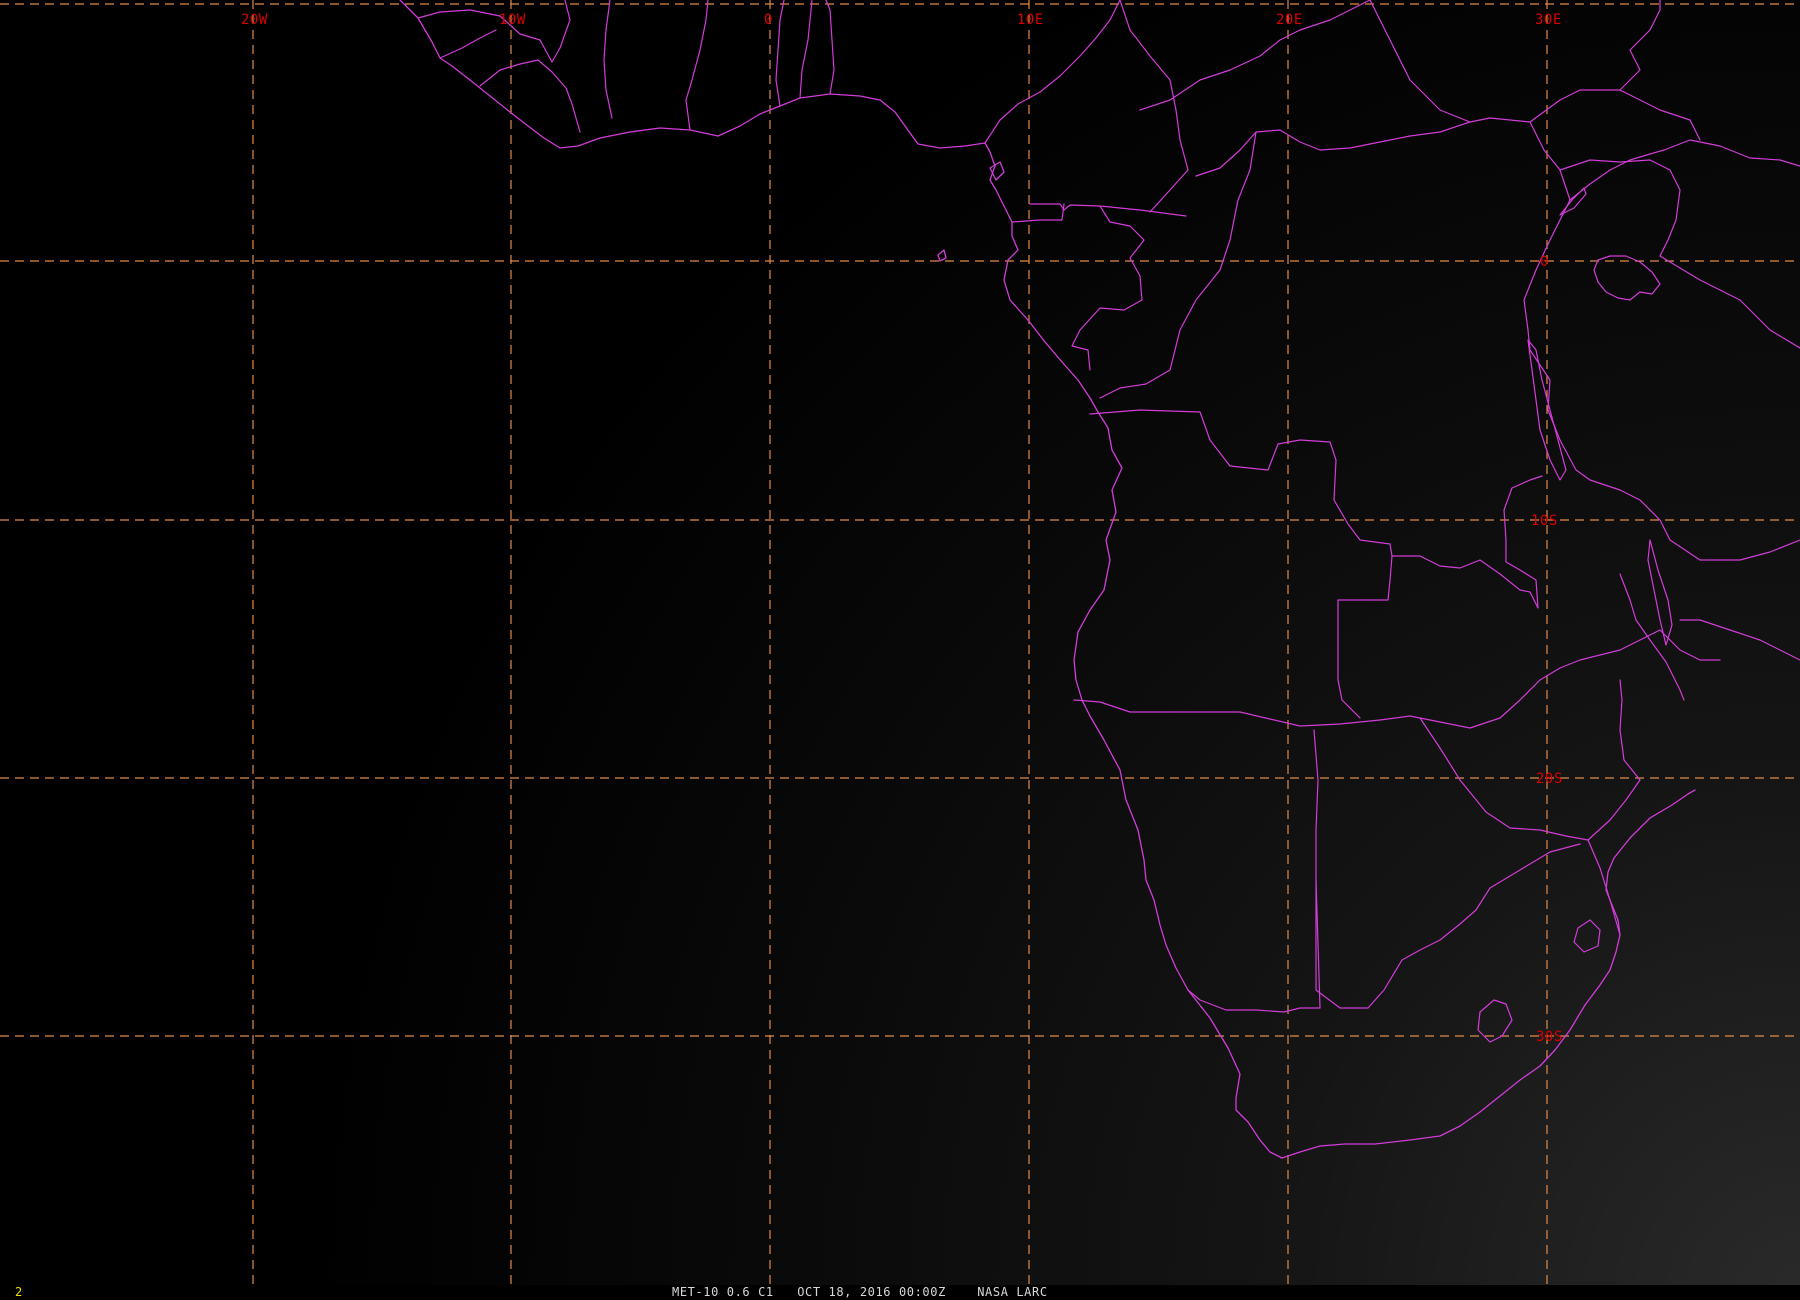 The height and width of the screenshot is (1300, 1800). I want to click on label-lat-10s: 10S, so click(1544, 521).